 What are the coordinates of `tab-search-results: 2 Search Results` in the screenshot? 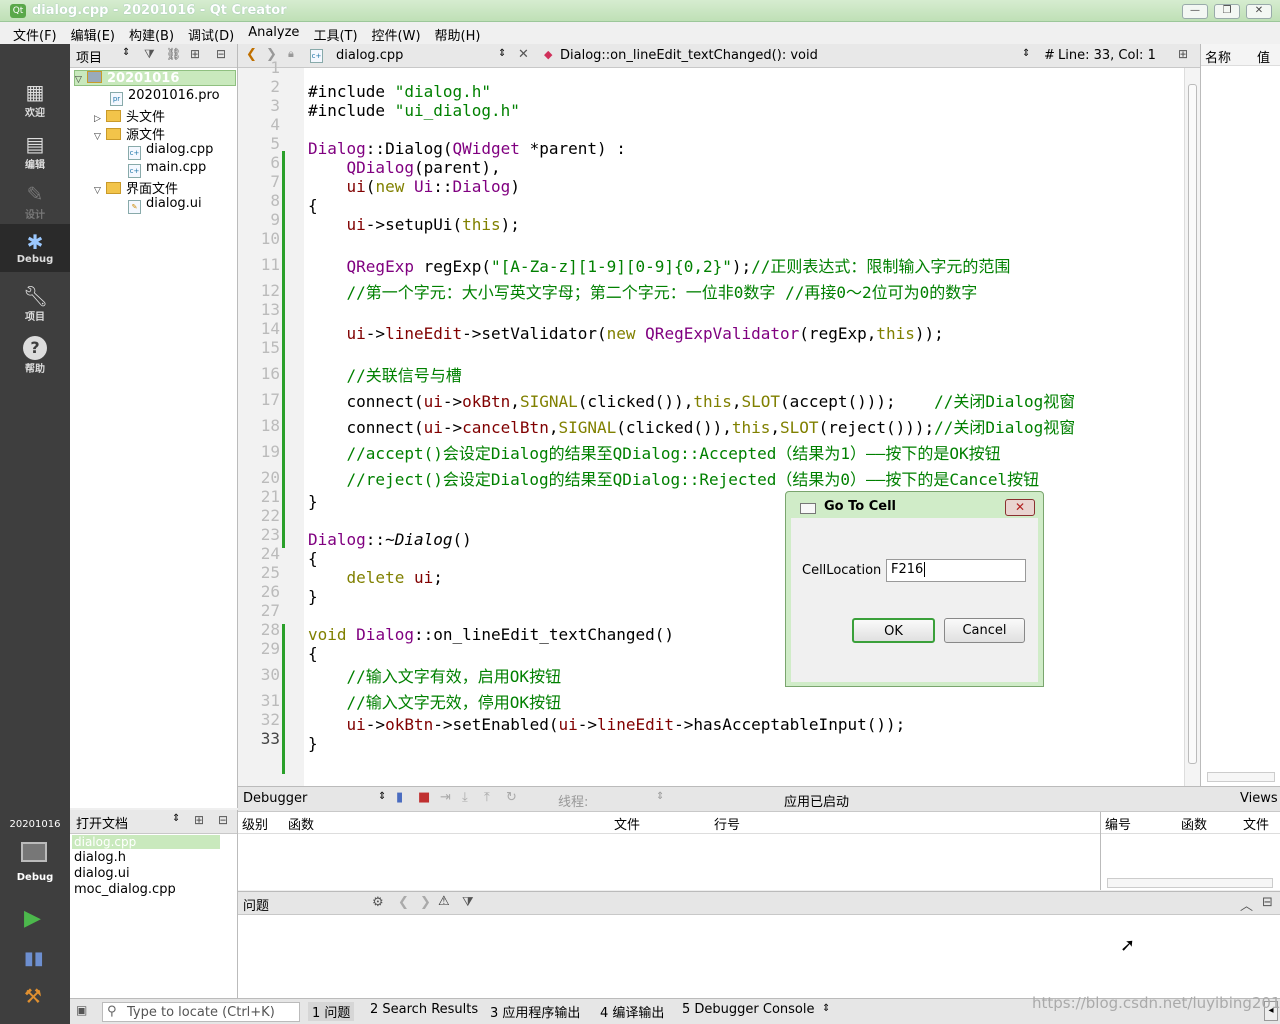 It's located at (424, 1009).